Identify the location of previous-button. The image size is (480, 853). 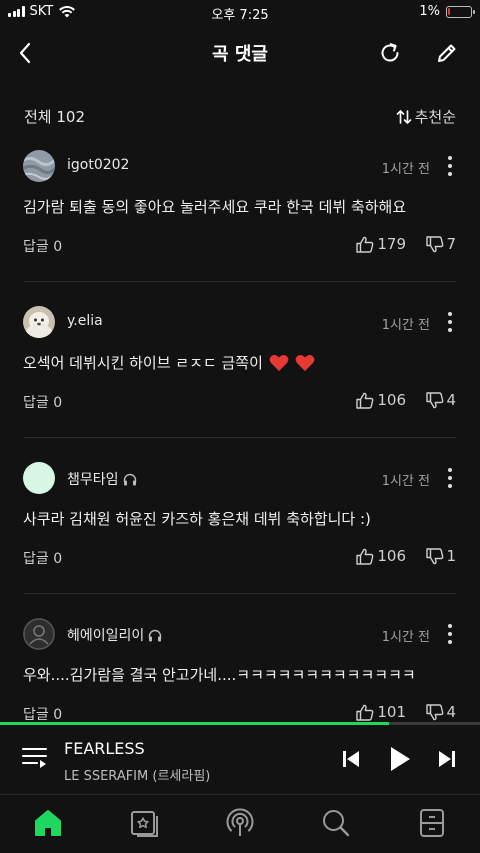
(351, 759).